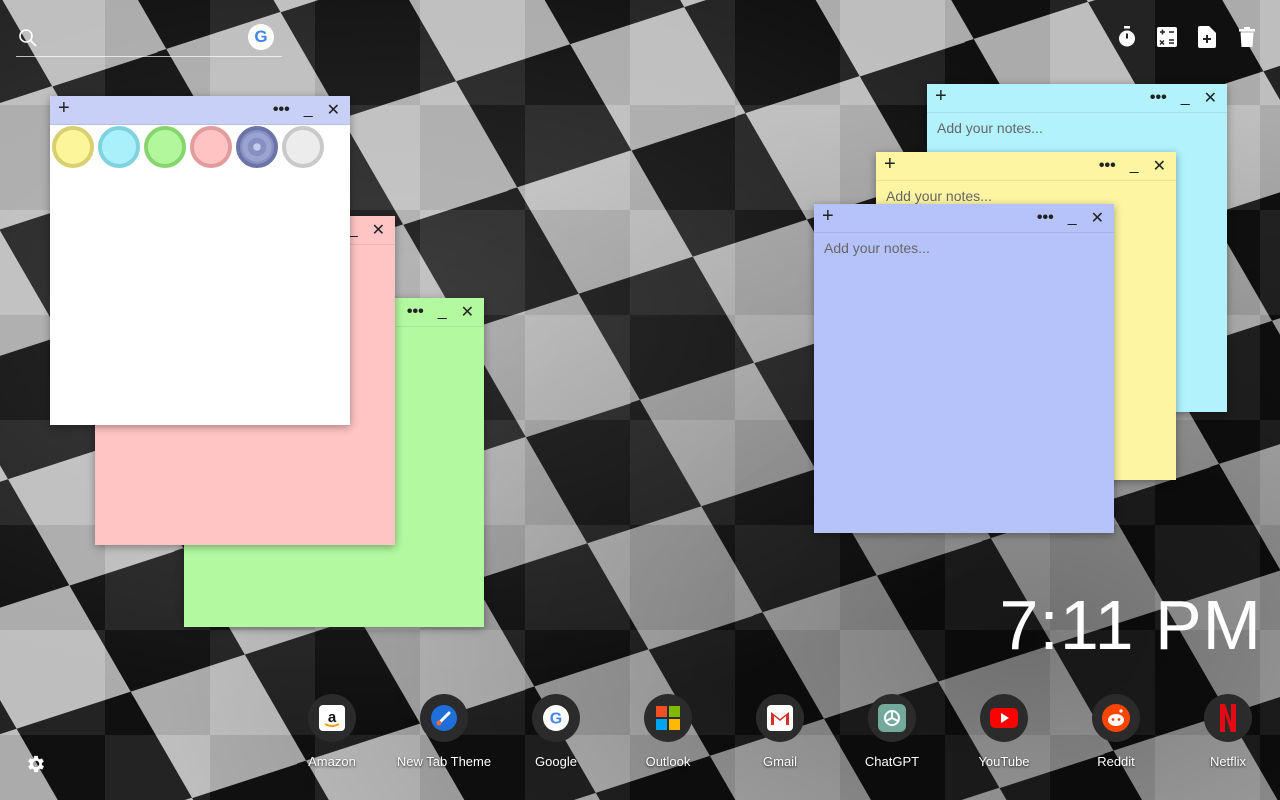  Describe the element at coordinates (668, 718) in the screenshot. I see `outlook-icon` at that location.